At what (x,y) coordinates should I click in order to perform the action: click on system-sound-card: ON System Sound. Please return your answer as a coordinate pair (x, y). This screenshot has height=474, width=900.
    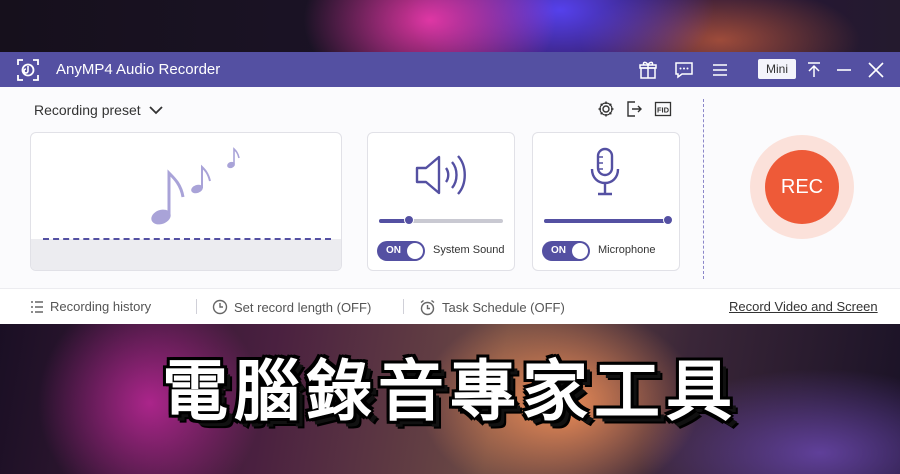
    Looking at the image, I should click on (441, 201).